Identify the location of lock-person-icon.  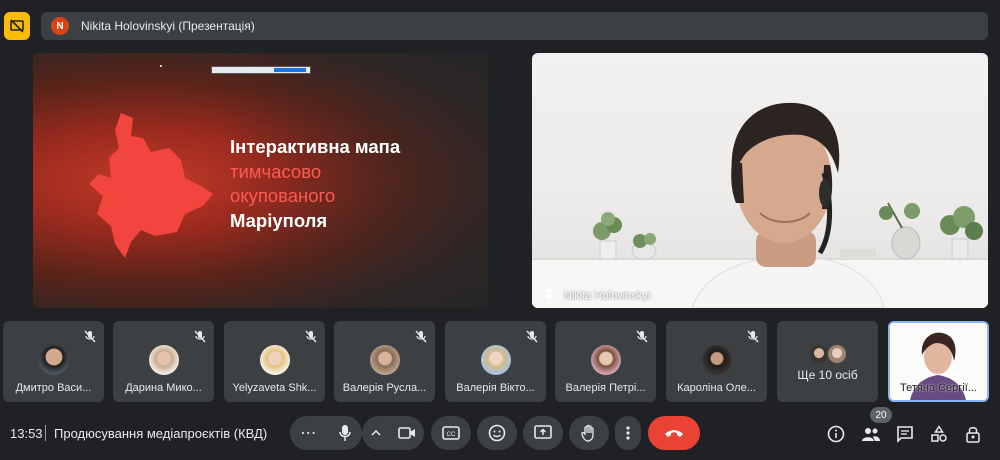
(973, 435).